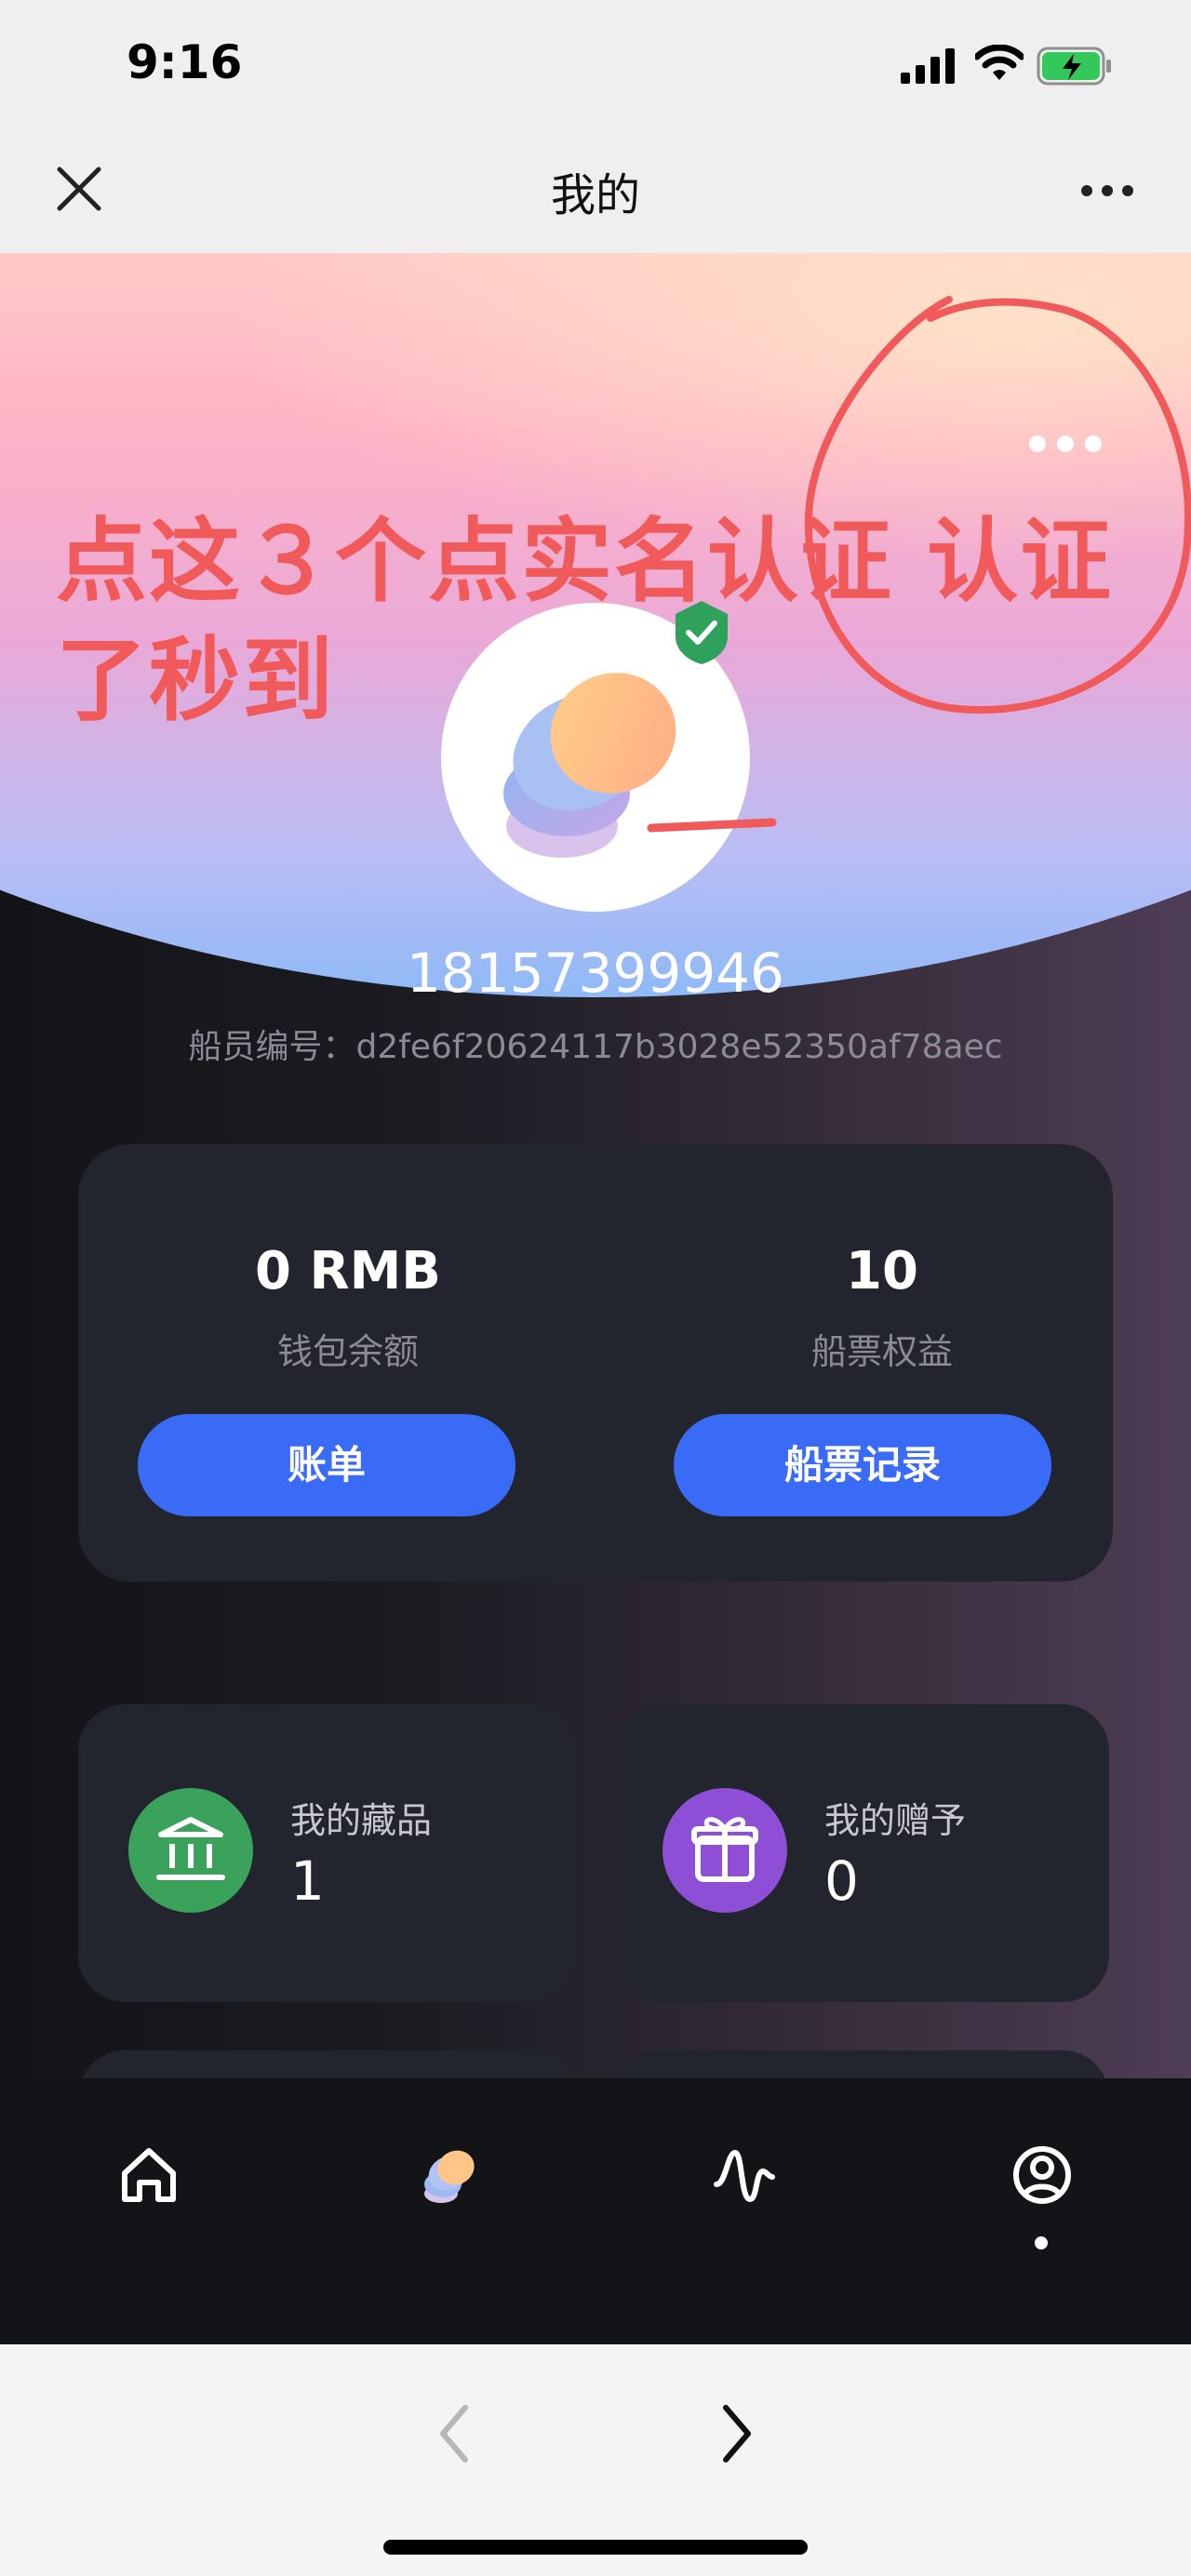  I want to click on card-value: 0, so click(841, 1881).